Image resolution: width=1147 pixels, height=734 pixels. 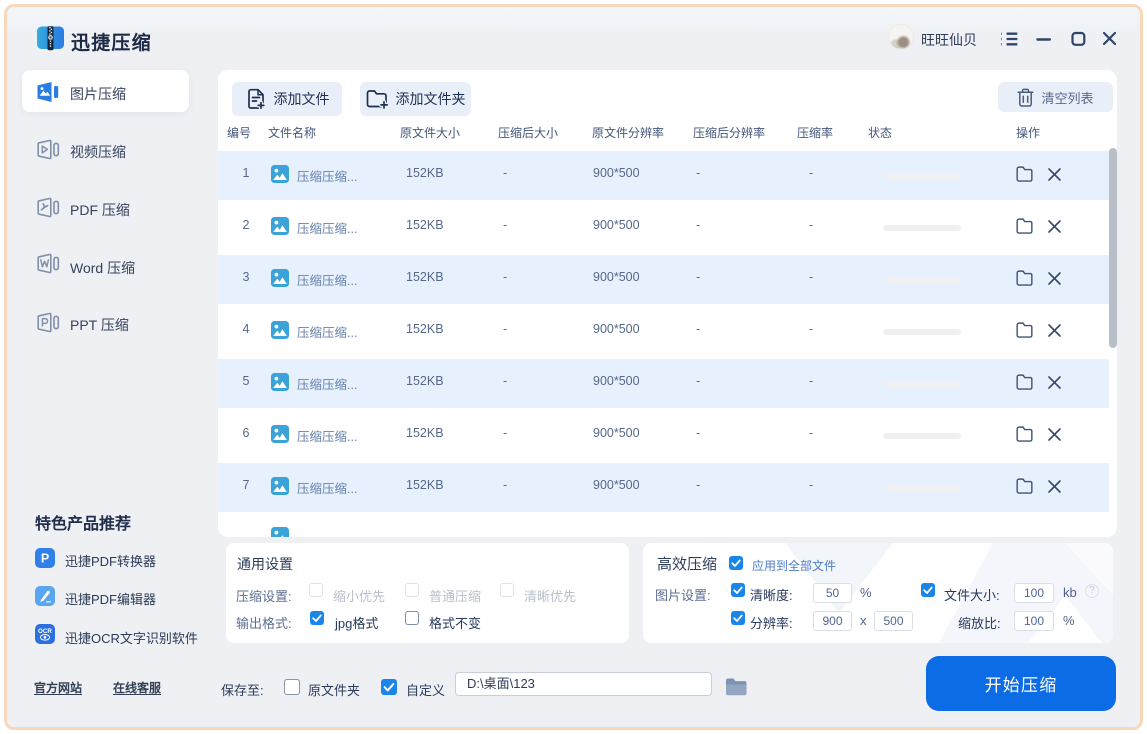 I want to click on svg-text: P, so click(x=45, y=559).